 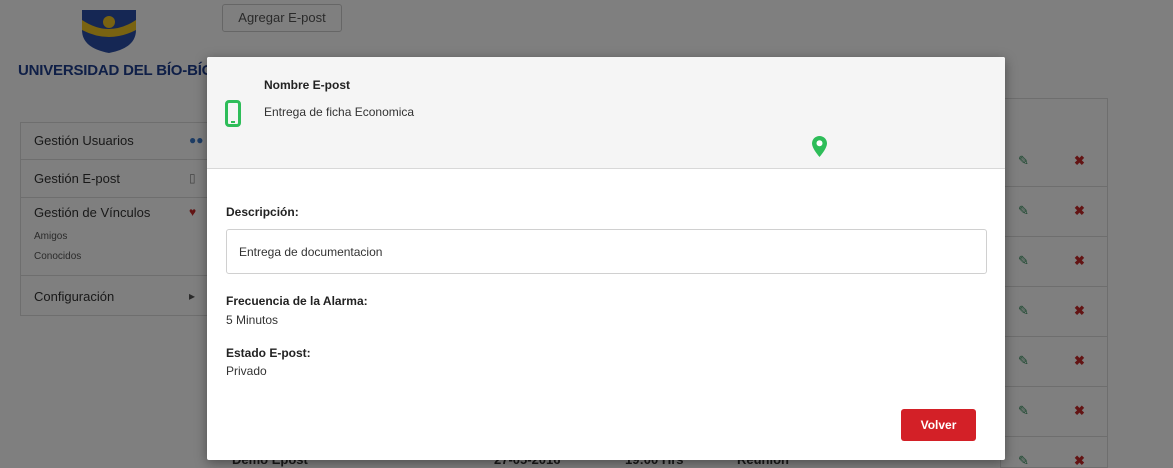 What do you see at coordinates (262, 212) in the screenshot?
I see `description-label: Descripción:` at bounding box center [262, 212].